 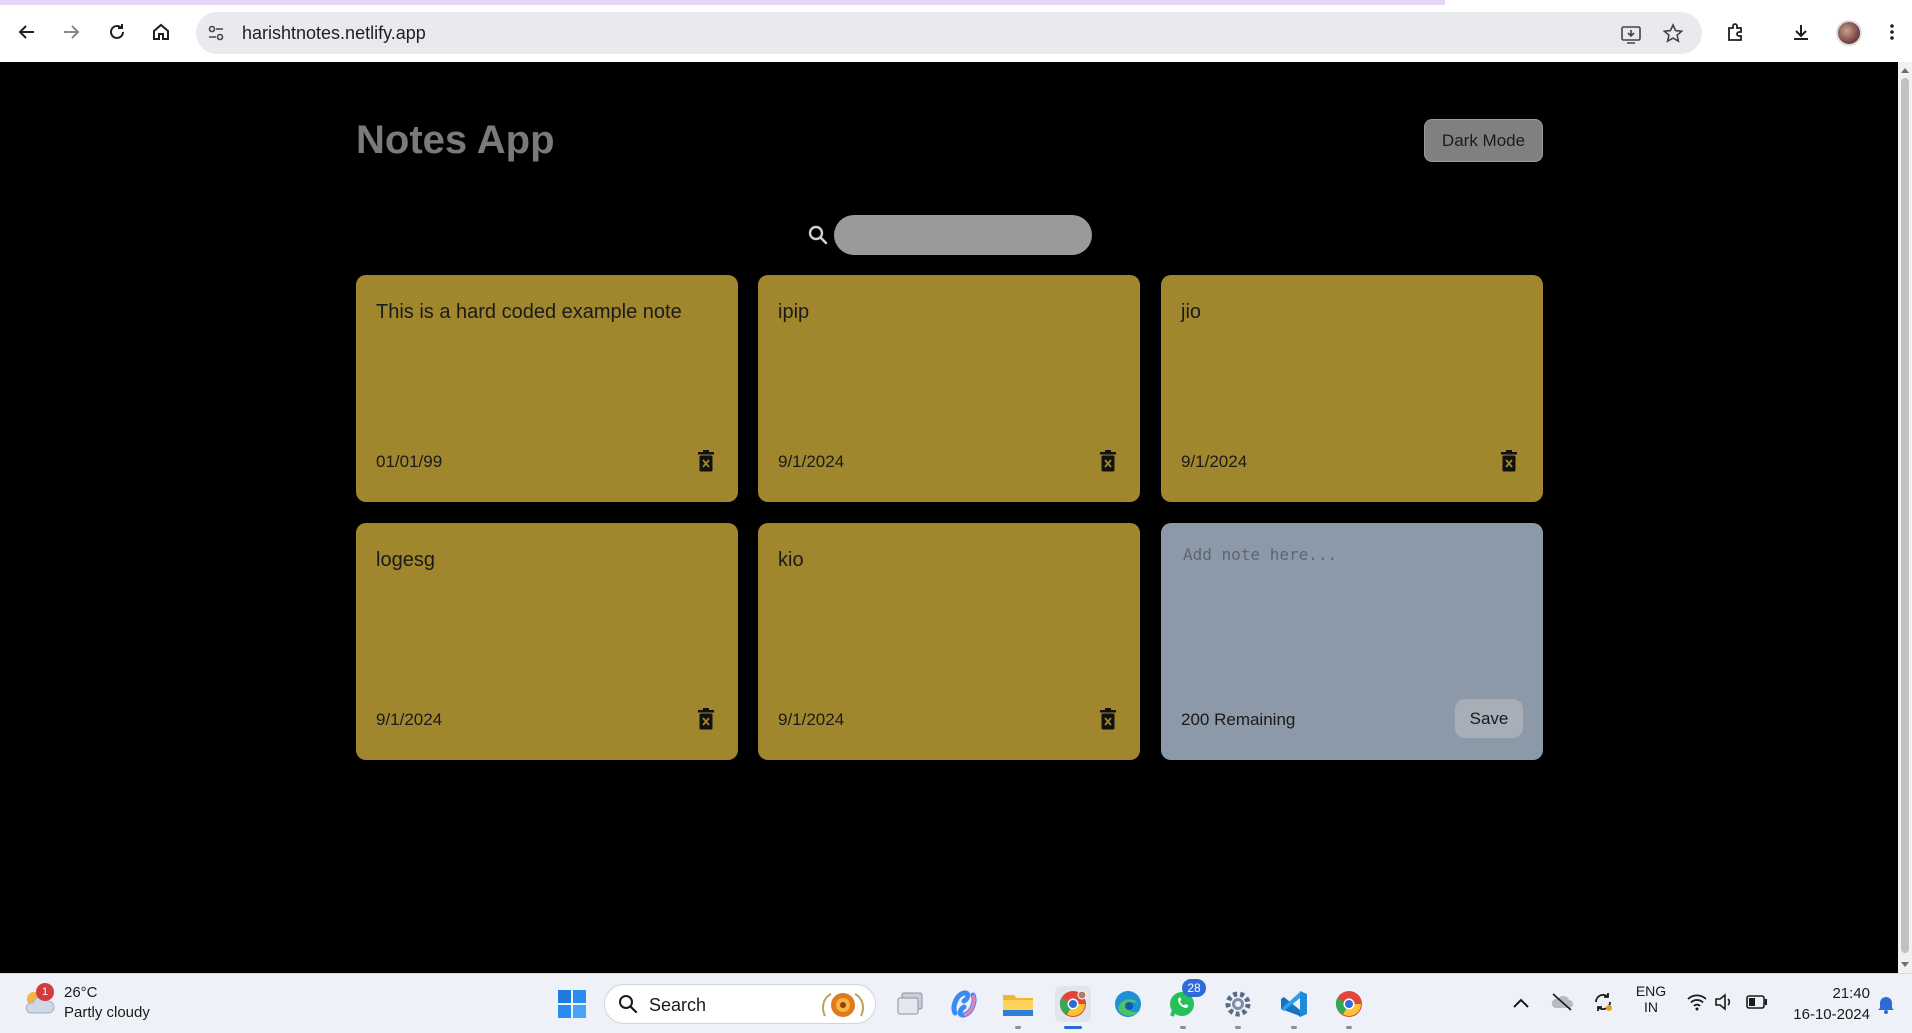 I want to click on sync-icon, so click(x=1603, y=1002).